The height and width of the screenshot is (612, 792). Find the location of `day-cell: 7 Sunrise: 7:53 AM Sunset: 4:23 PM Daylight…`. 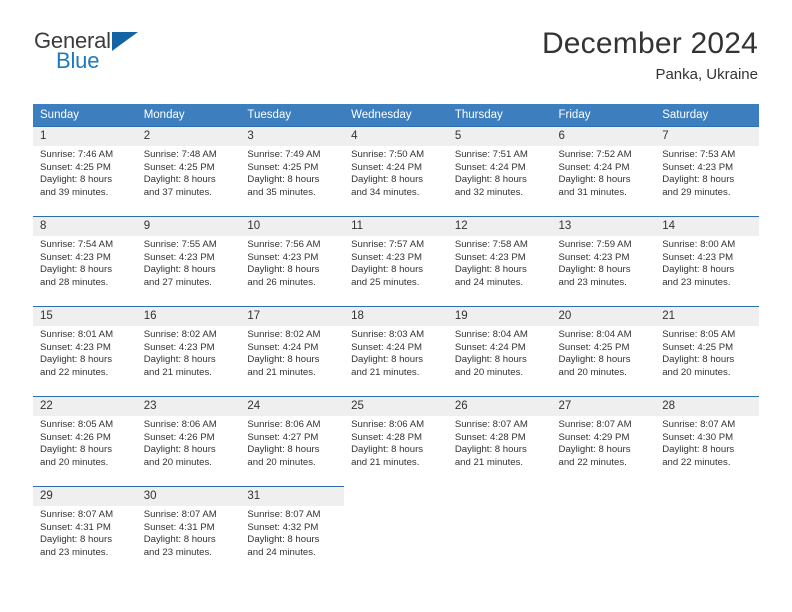

day-cell: 7 Sunrise: 7:53 AM Sunset: 4:23 PM Daylight… is located at coordinates (707, 170).